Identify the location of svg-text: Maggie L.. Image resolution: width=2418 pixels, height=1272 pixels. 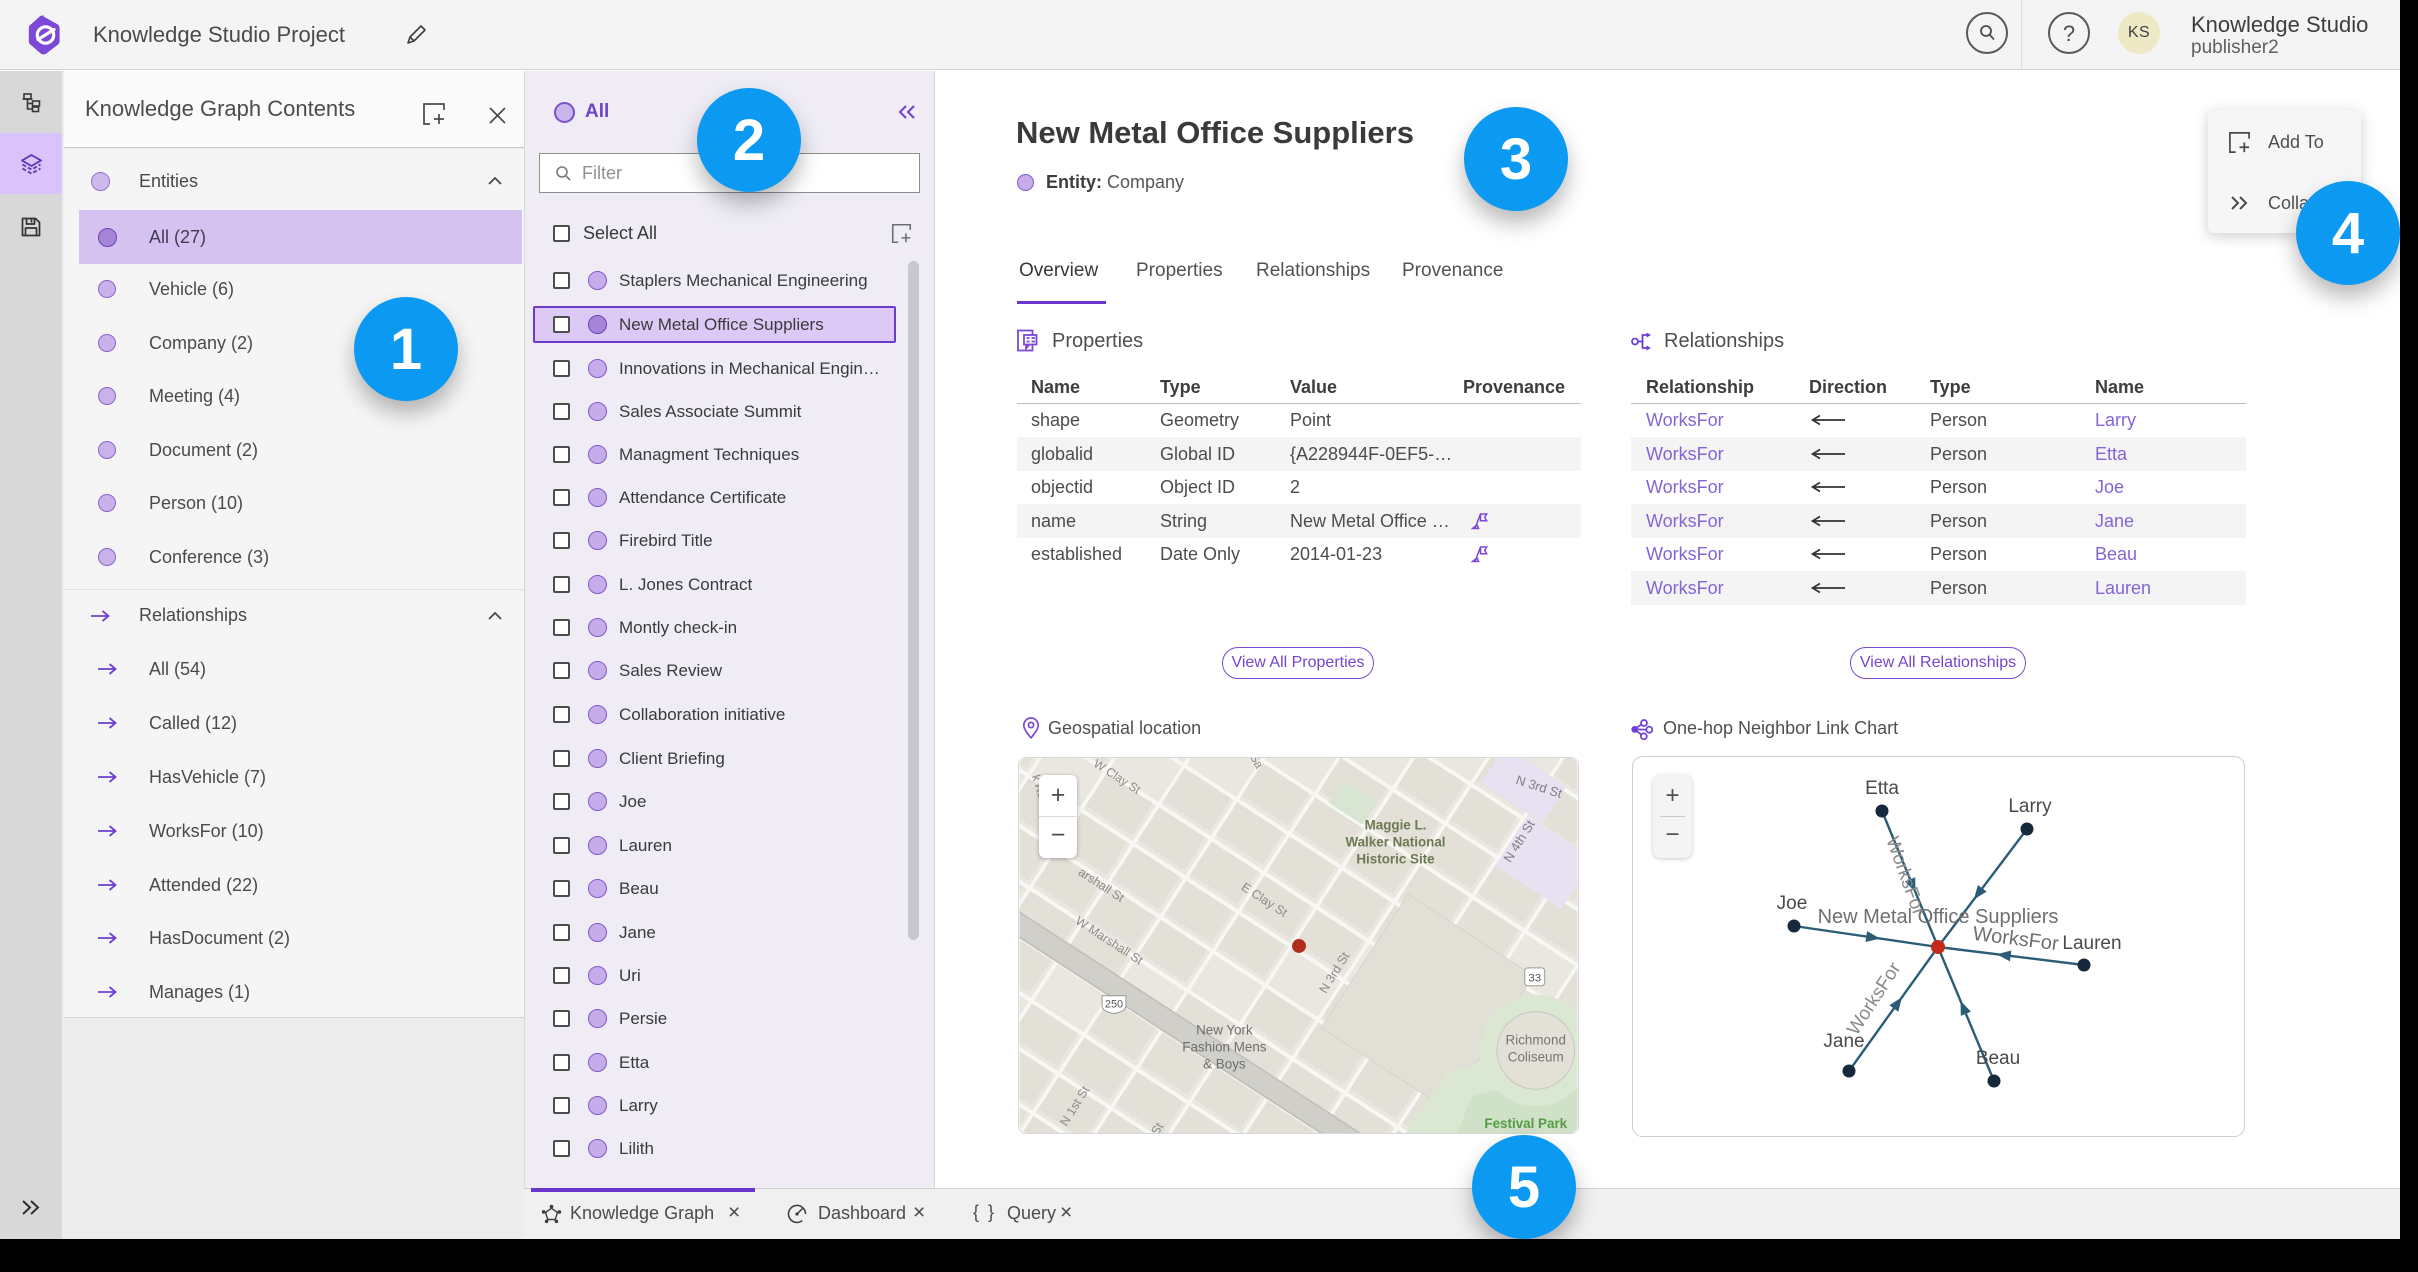
(1396, 825).